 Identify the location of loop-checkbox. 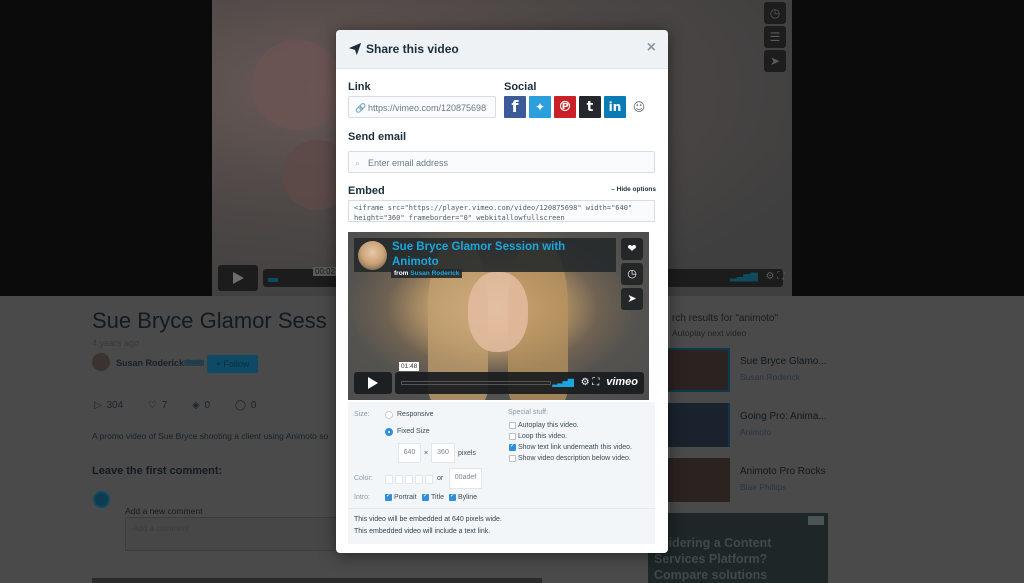
(512, 436).